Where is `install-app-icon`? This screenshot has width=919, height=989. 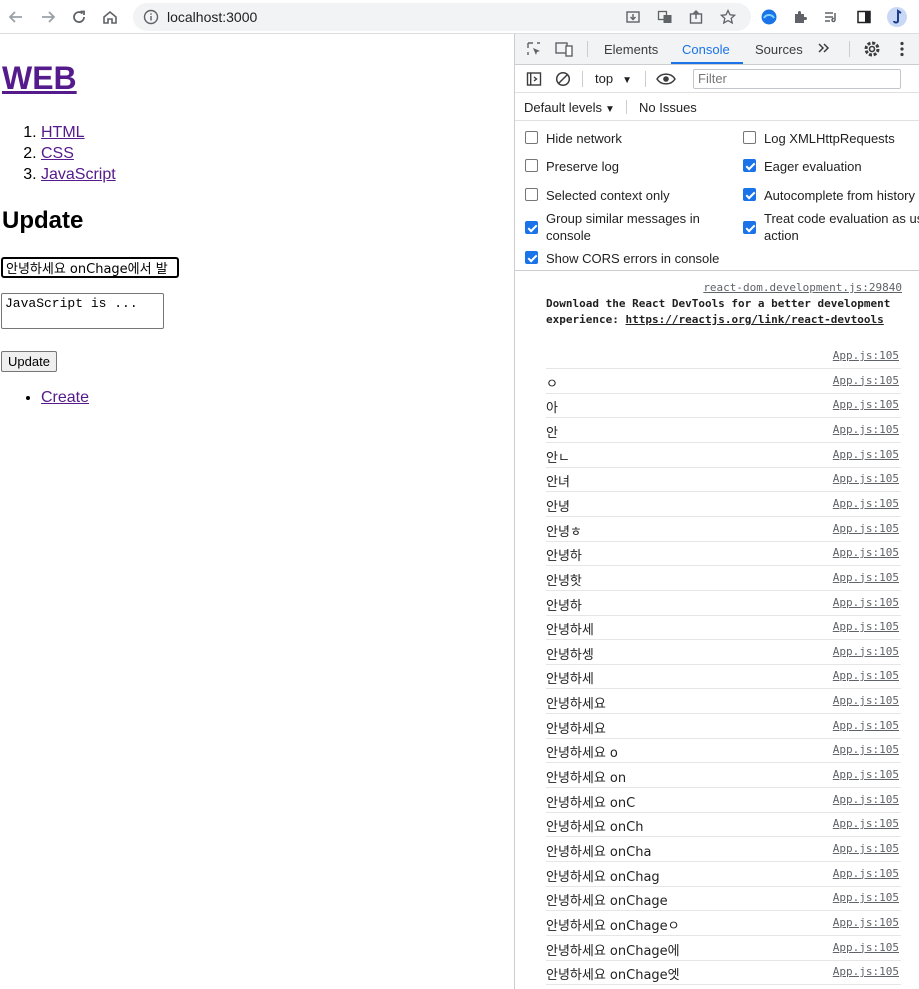 install-app-icon is located at coordinates (633, 17).